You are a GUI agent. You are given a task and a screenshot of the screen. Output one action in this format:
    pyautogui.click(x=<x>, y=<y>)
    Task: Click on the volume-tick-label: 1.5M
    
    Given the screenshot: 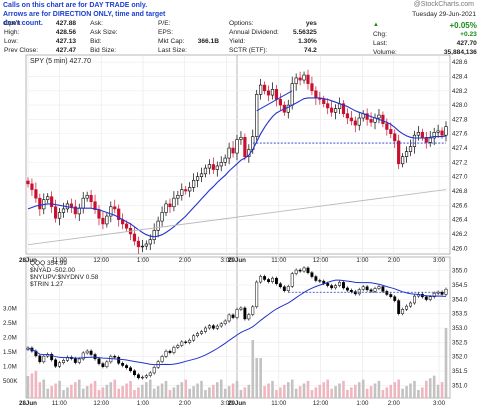 What is the action you would take?
    pyautogui.click(x=10, y=352)
    